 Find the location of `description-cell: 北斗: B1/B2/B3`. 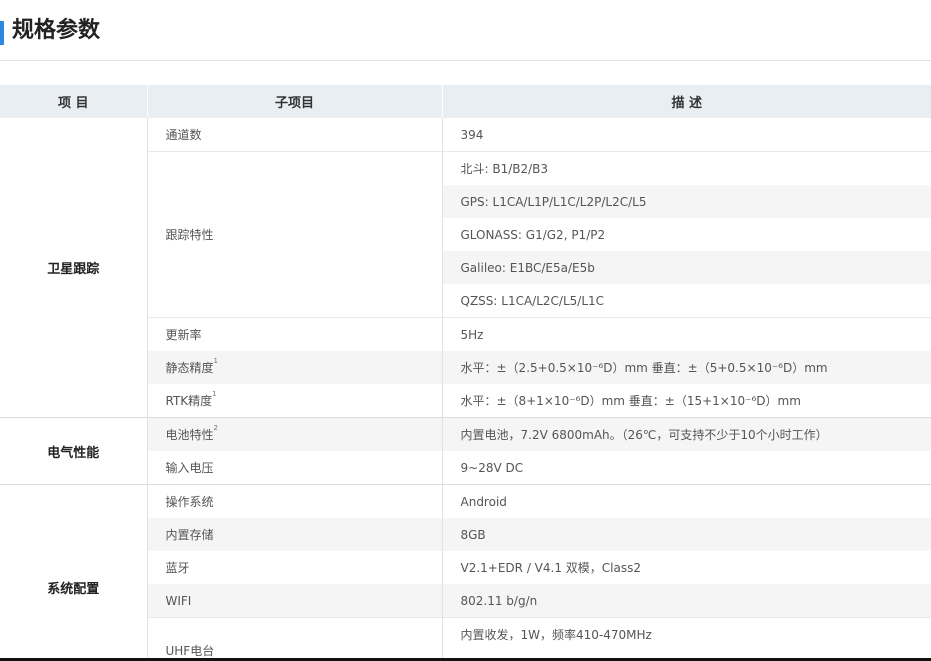

description-cell: 北斗: B1/B2/B3 is located at coordinates (686, 168).